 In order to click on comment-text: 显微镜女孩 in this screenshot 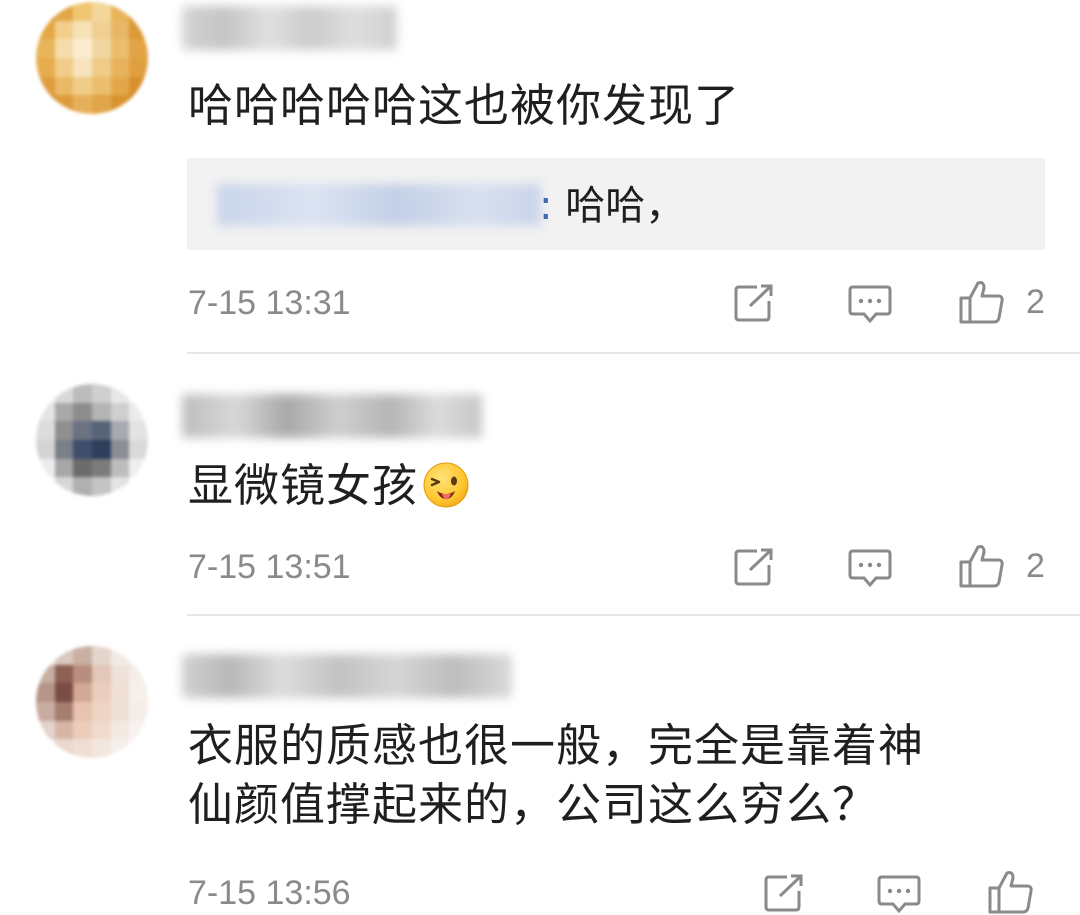, I will do `click(329, 486)`.